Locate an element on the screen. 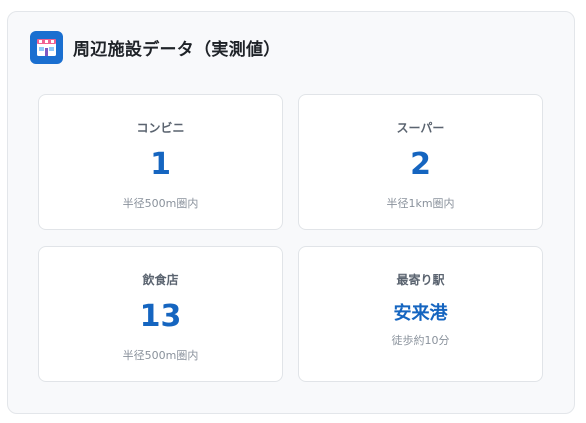  card-supermarket: スーパー 2 半径1km圏内 is located at coordinates (420, 162).